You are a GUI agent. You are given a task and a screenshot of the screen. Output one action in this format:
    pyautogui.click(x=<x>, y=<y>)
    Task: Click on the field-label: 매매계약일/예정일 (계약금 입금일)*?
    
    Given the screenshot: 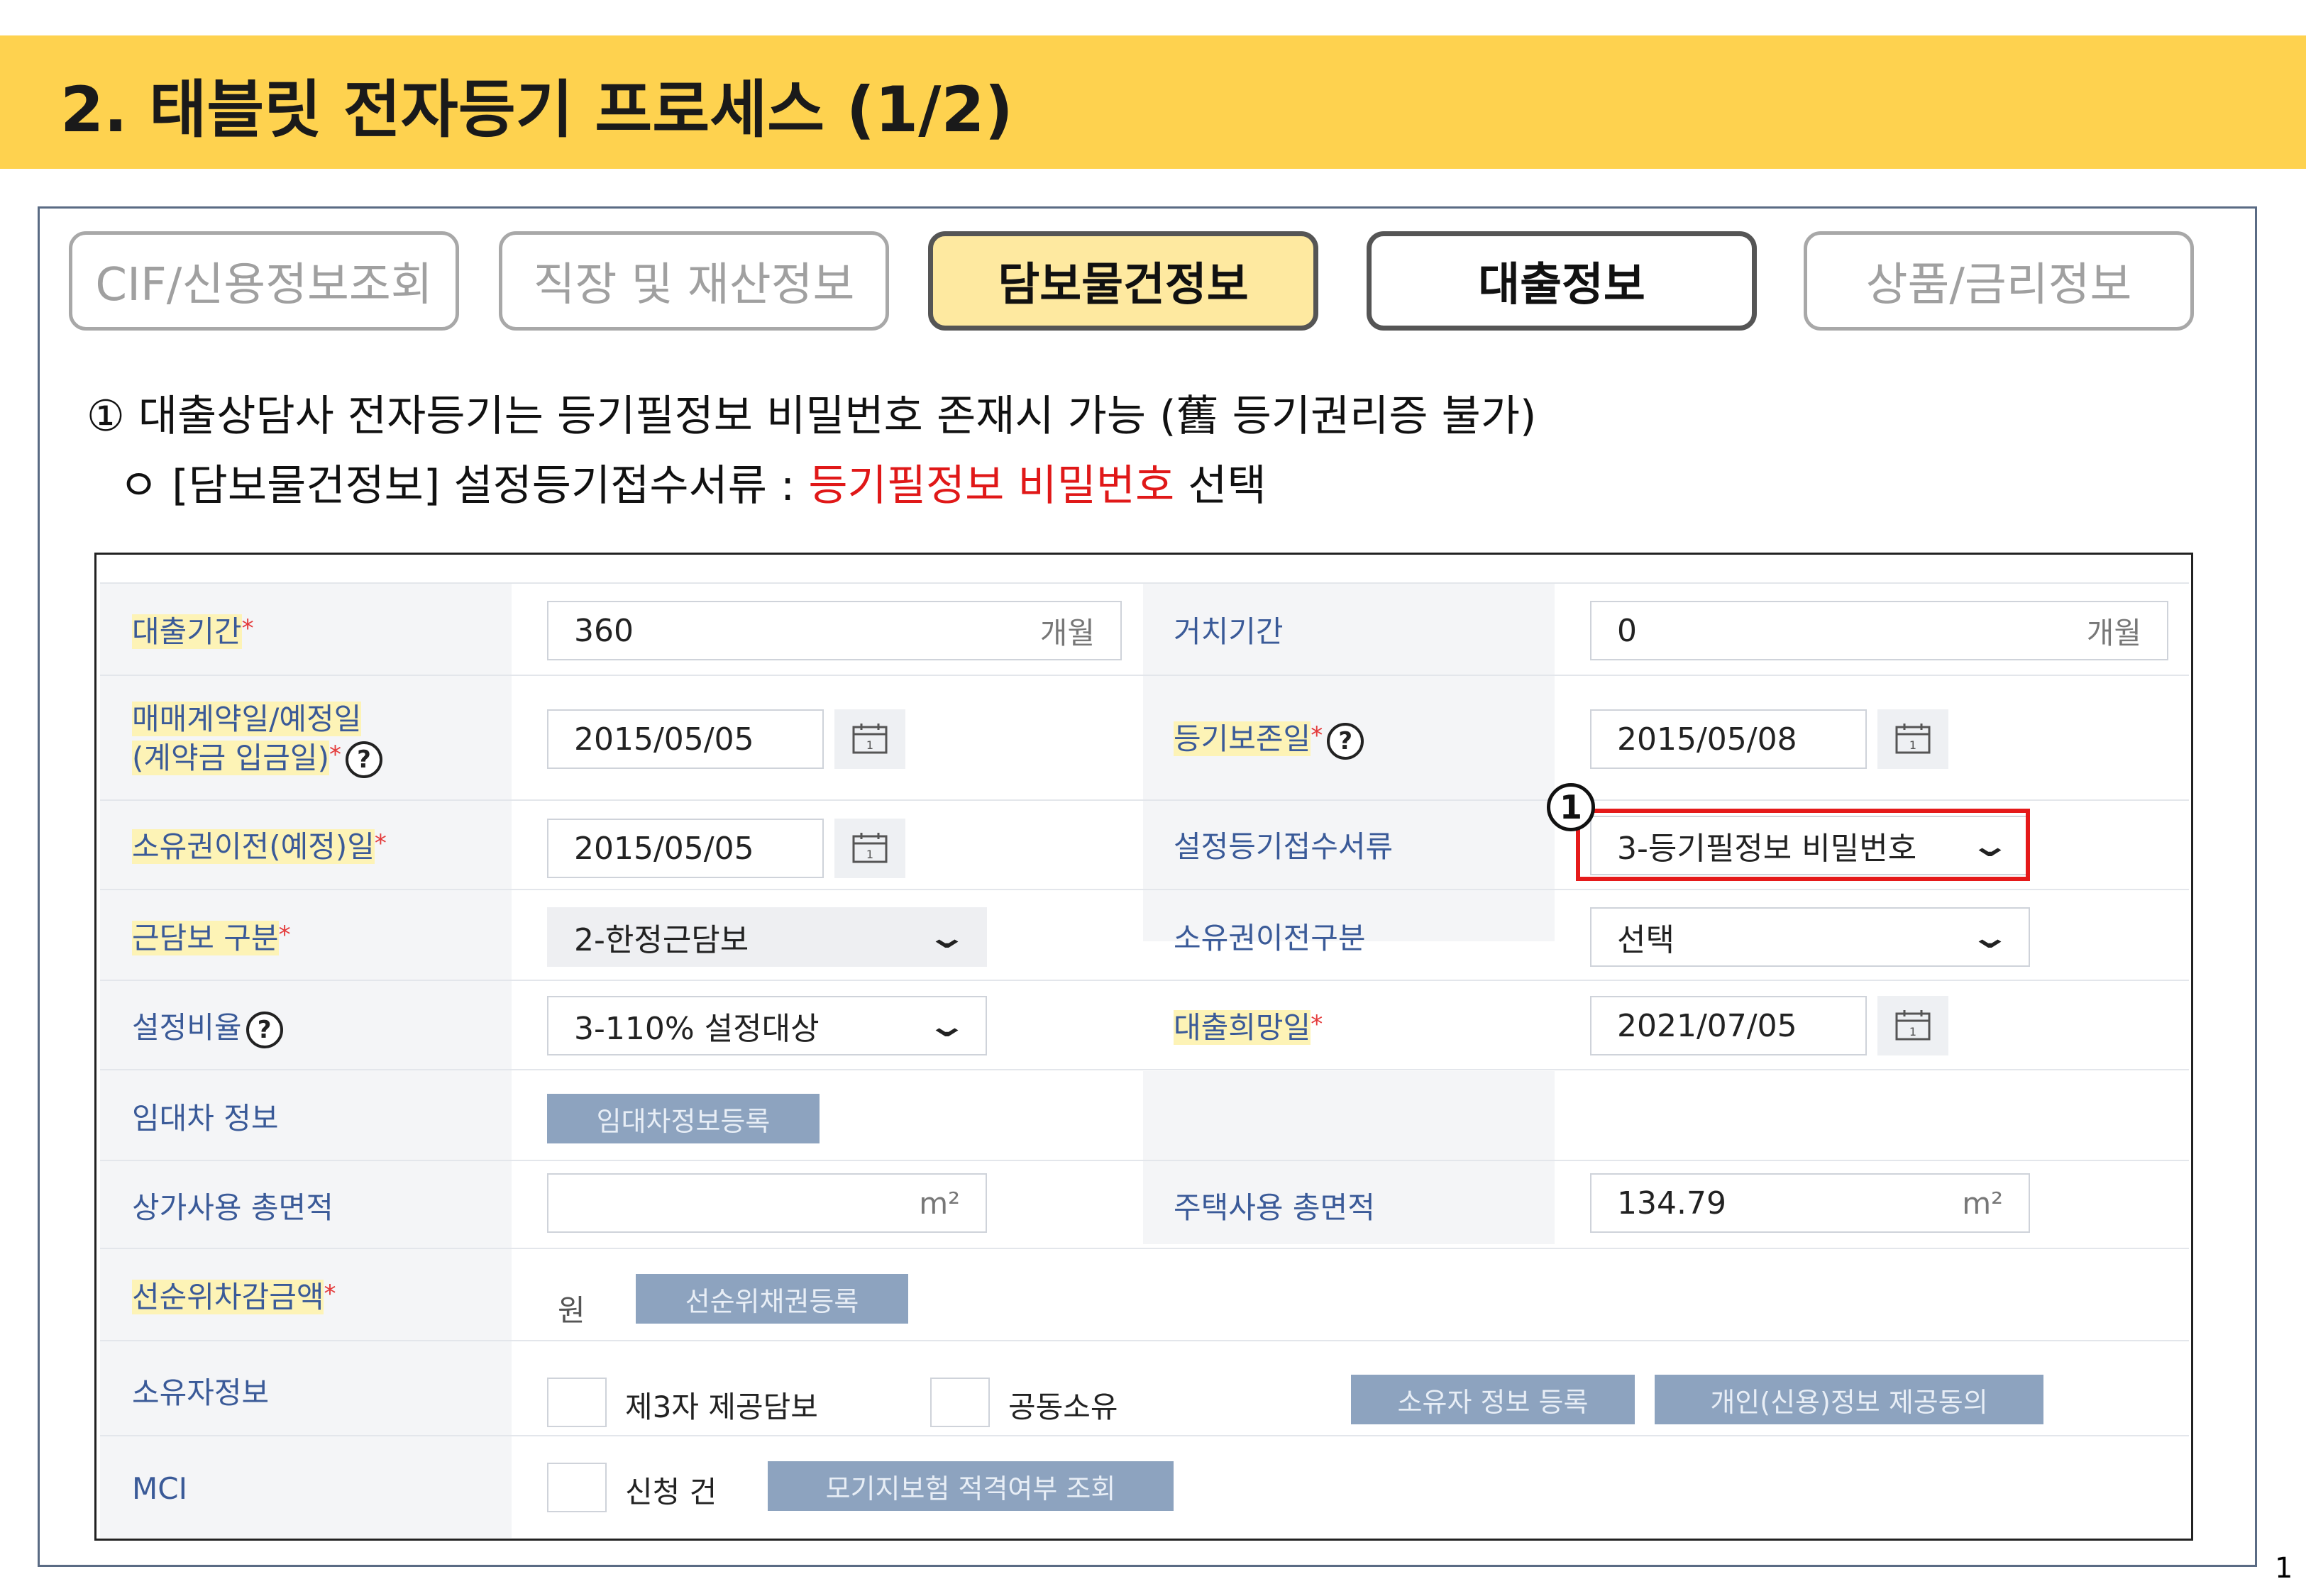 What is the action you would take?
    pyautogui.click(x=257, y=740)
    